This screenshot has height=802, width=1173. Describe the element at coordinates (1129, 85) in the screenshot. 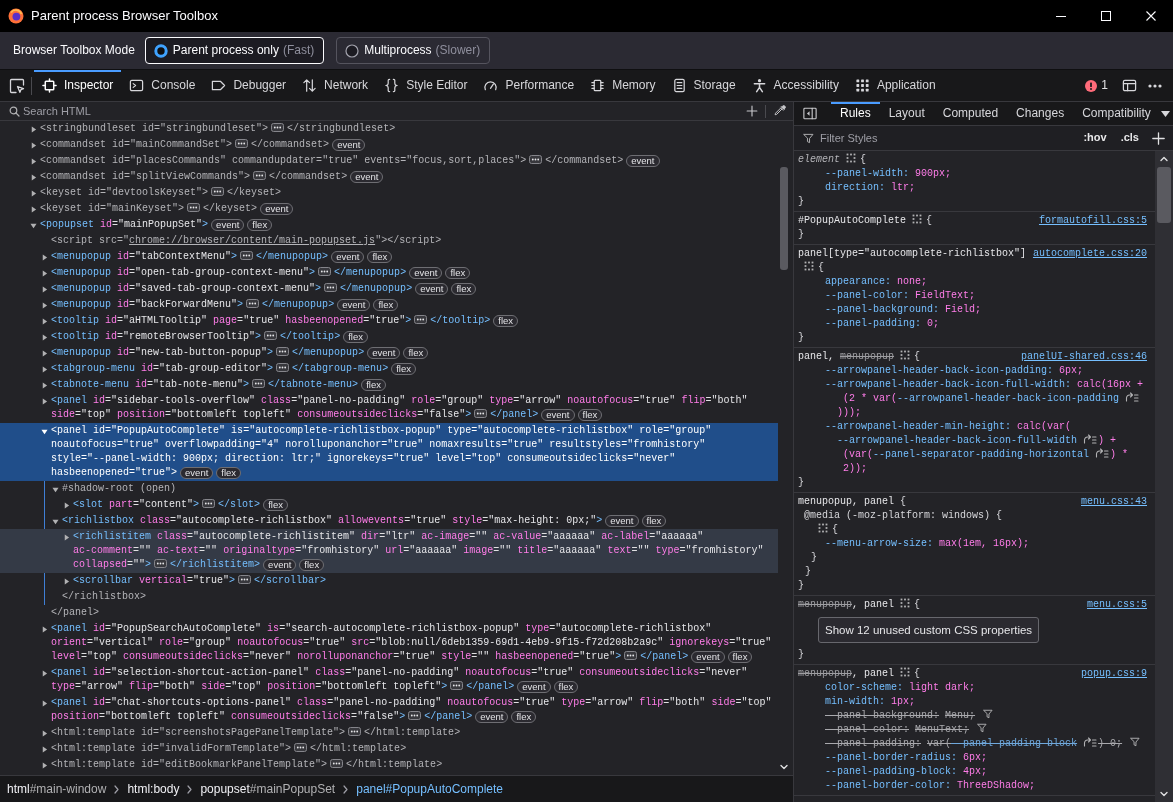

I see `layout-icon` at that location.